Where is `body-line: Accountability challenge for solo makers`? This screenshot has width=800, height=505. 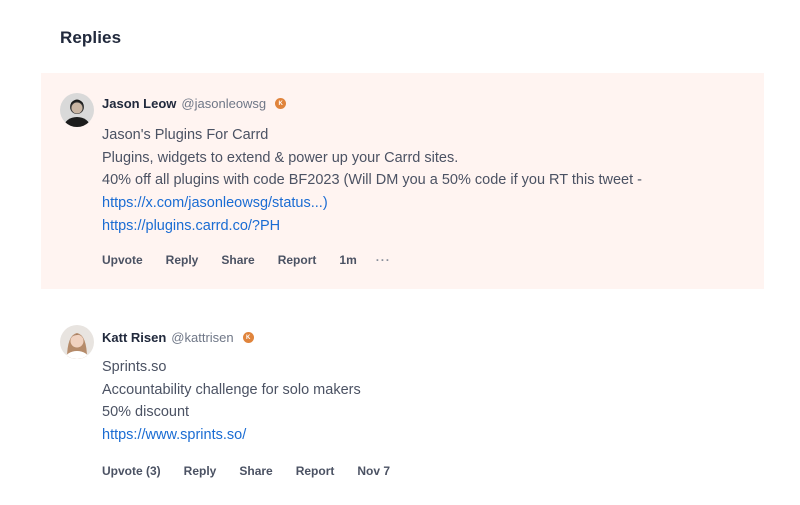 body-line: Accountability challenge for solo makers is located at coordinates (231, 389).